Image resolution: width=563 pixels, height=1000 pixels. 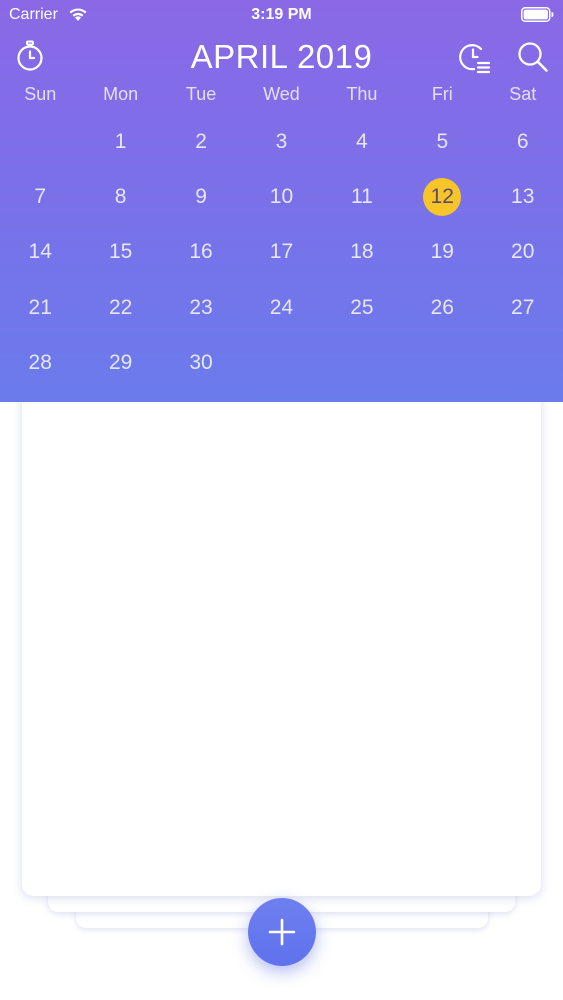 I want to click on day-number: 10, so click(x=281, y=197).